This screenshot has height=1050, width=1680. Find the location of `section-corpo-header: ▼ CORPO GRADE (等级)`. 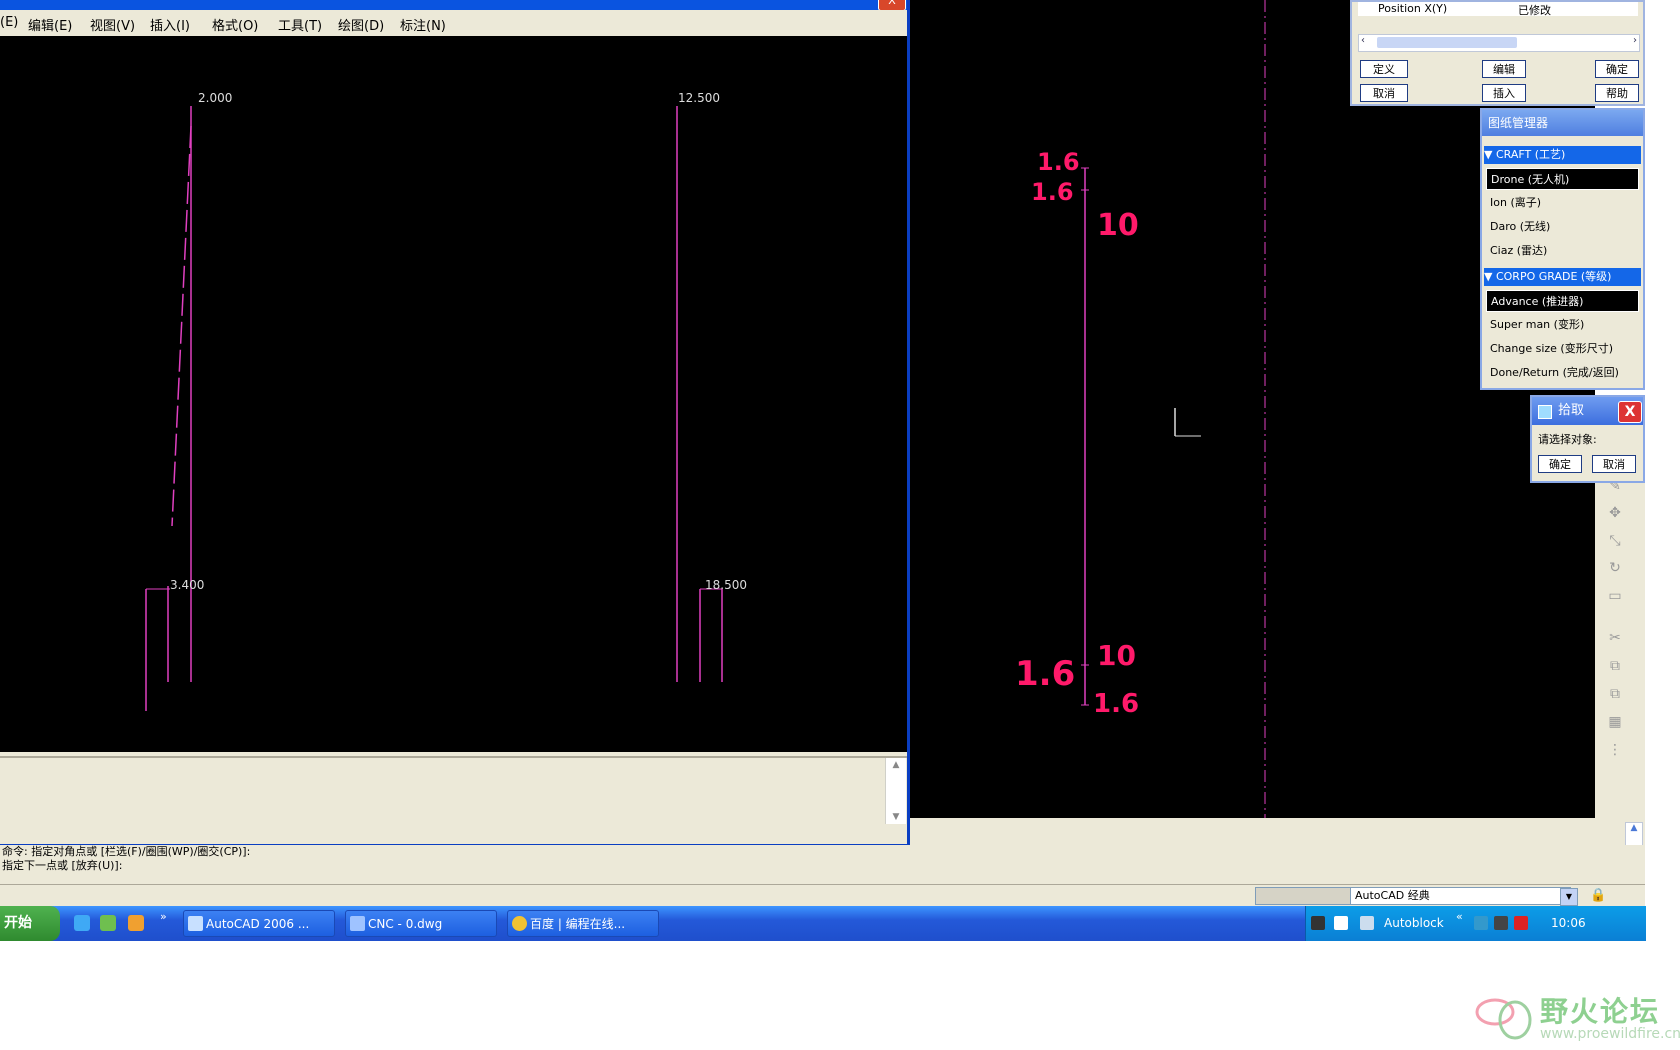

section-corpo-header: ▼ CORPO GRADE (等级) is located at coordinates (1562, 277).